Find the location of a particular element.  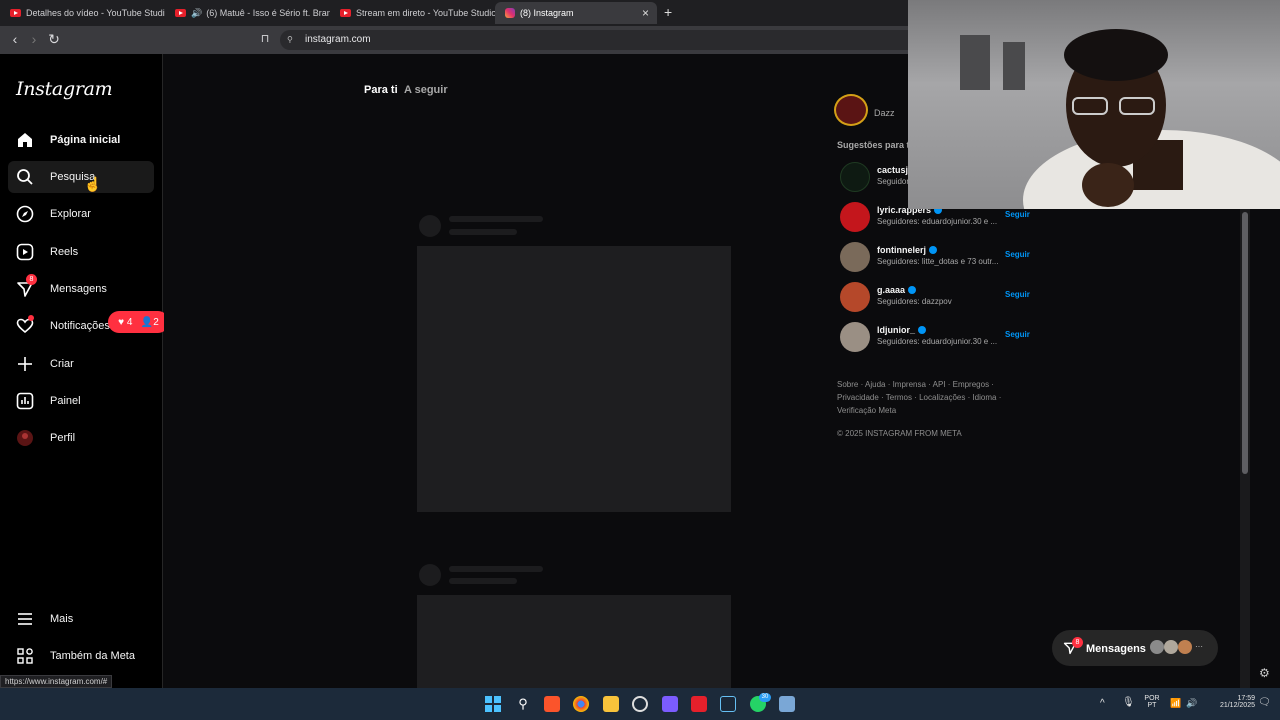

heart-icon is located at coordinates (25, 325).